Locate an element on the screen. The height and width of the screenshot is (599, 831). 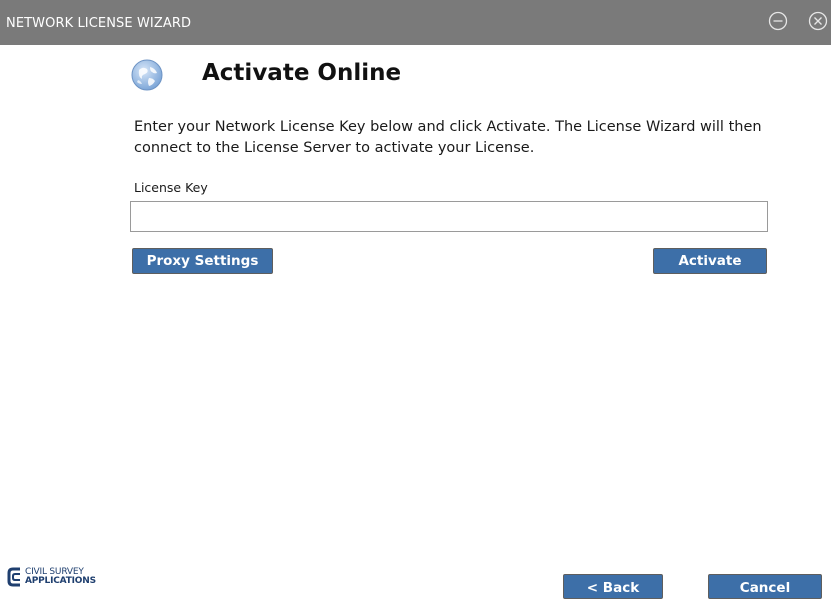
title-bar: NETWORK LICENSE WIZARD is located at coordinates (415, 22).